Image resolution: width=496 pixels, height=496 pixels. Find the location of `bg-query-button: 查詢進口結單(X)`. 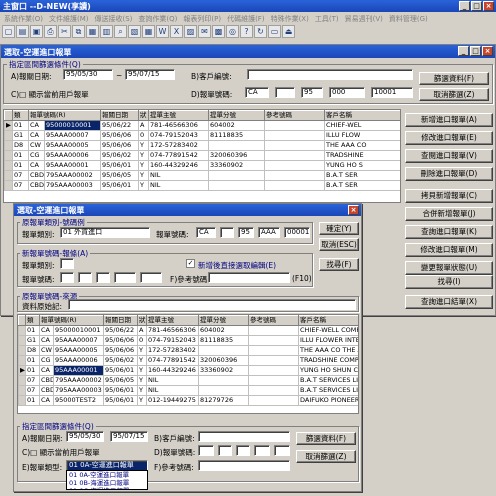

bg-query-button: 查詢進口結單(X) is located at coordinates (449, 302).